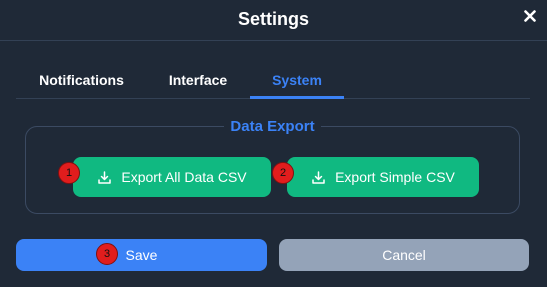  Describe the element at coordinates (283, 173) in the screenshot. I see `marker-badge-2: 2` at that location.